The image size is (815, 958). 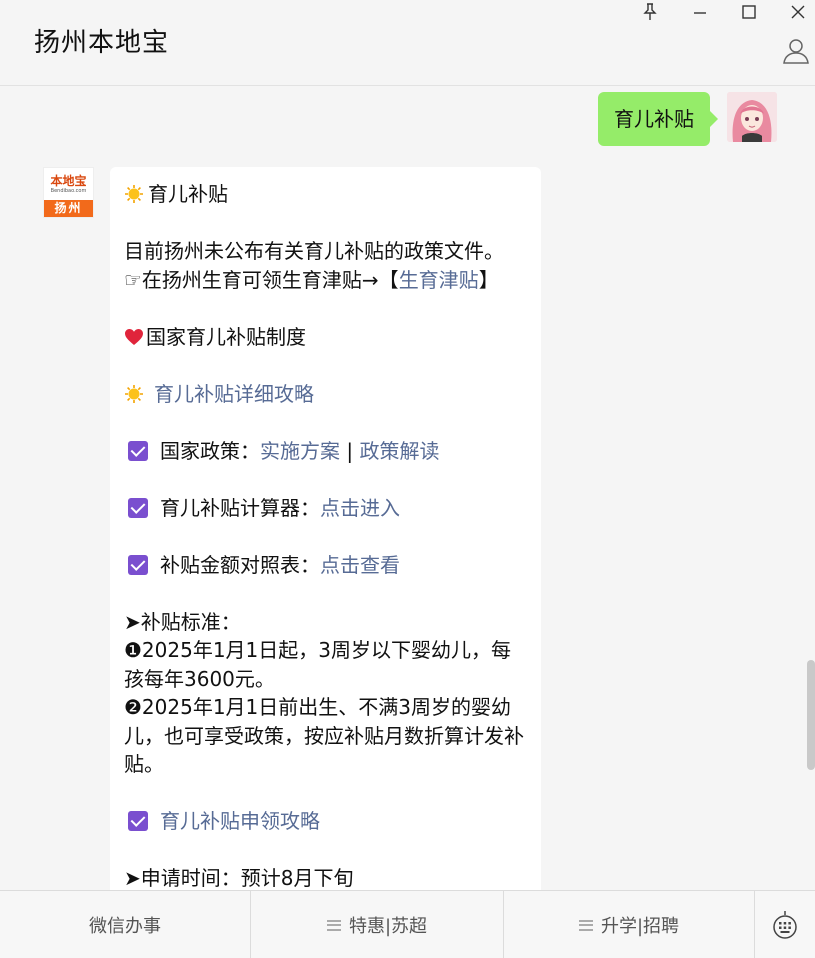 What do you see at coordinates (752, 117) in the screenshot?
I see `my-avatar` at bounding box center [752, 117].